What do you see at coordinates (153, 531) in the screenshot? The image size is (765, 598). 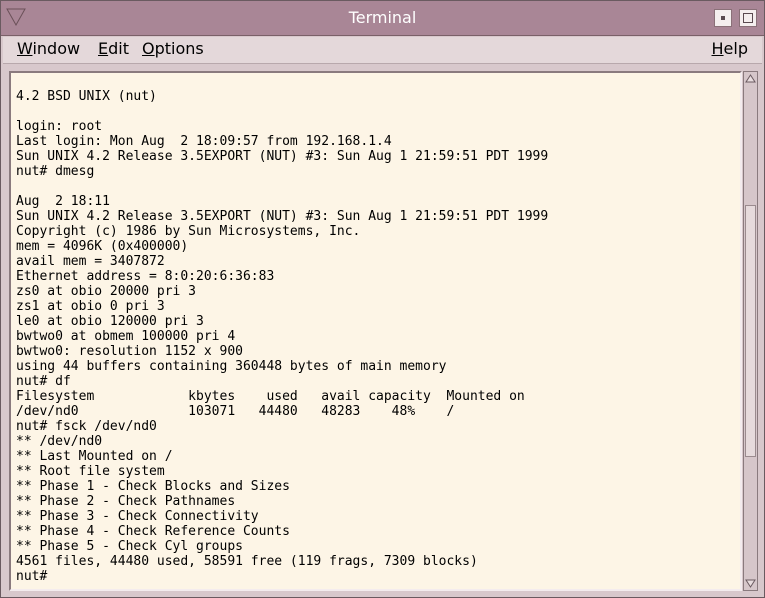 I see `terminal-line: ** Phase 4 - Check Reference Counts` at bounding box center [153, 531].